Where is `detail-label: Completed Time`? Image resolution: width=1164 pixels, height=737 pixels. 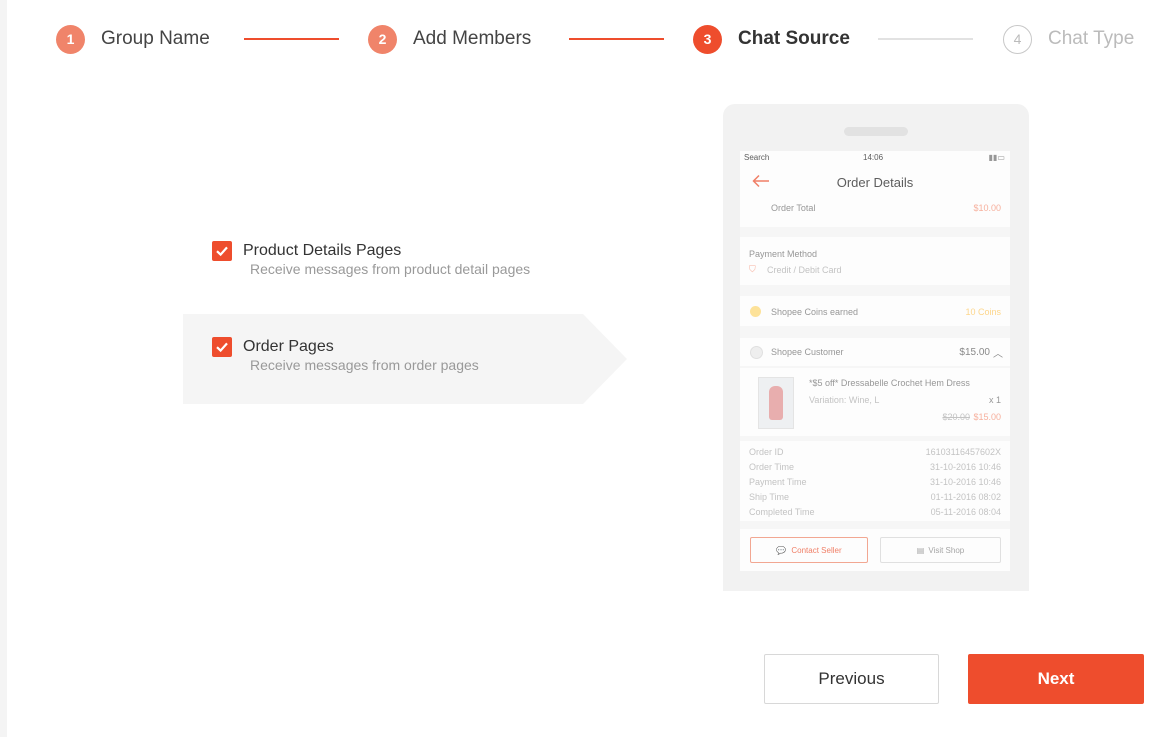
detail-label: Completed Time is located at coordinates (782, 512).